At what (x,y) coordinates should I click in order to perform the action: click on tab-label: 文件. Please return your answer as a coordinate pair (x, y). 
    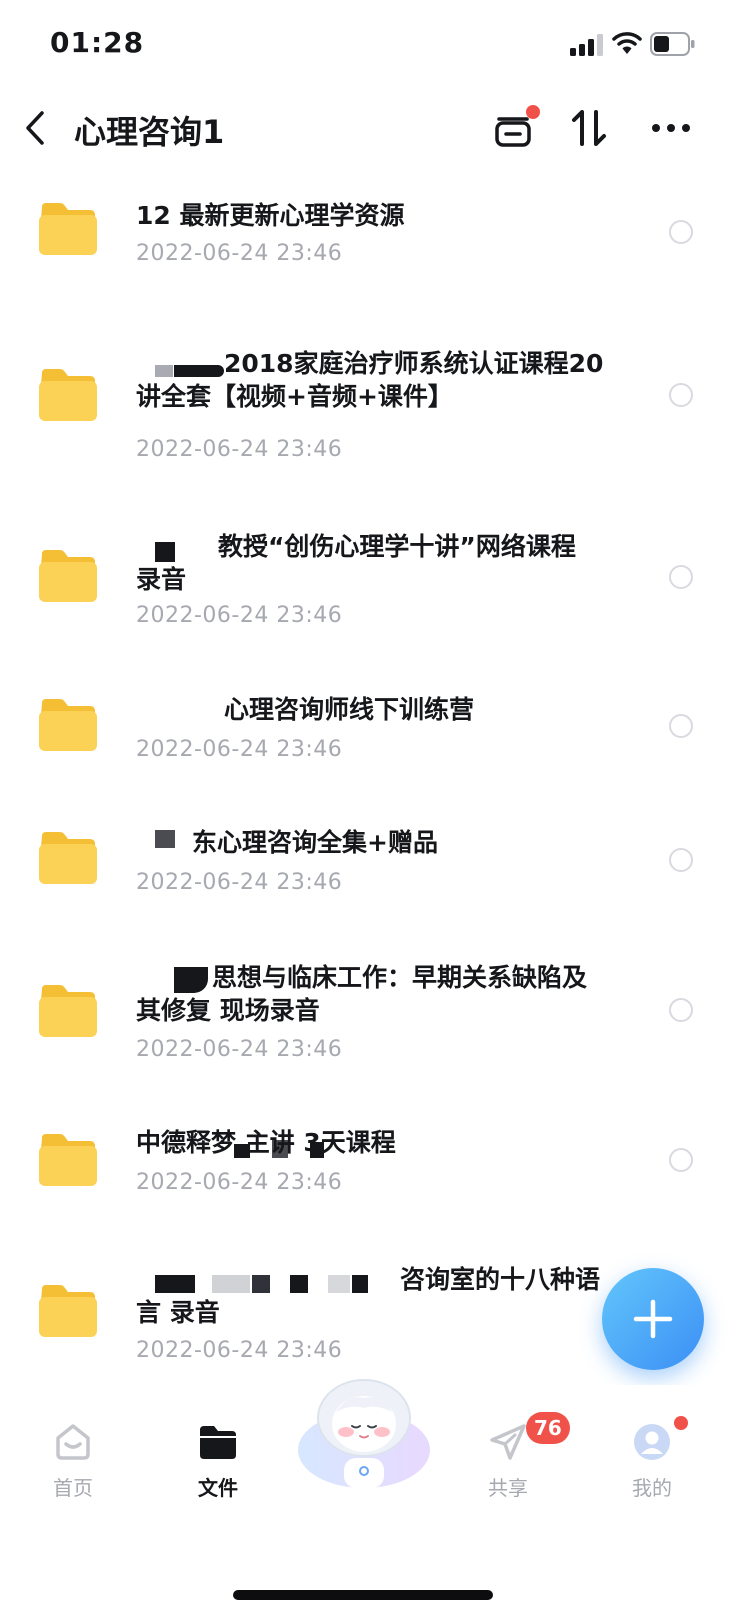
    Looking at the image, I should click on (218, 1488).